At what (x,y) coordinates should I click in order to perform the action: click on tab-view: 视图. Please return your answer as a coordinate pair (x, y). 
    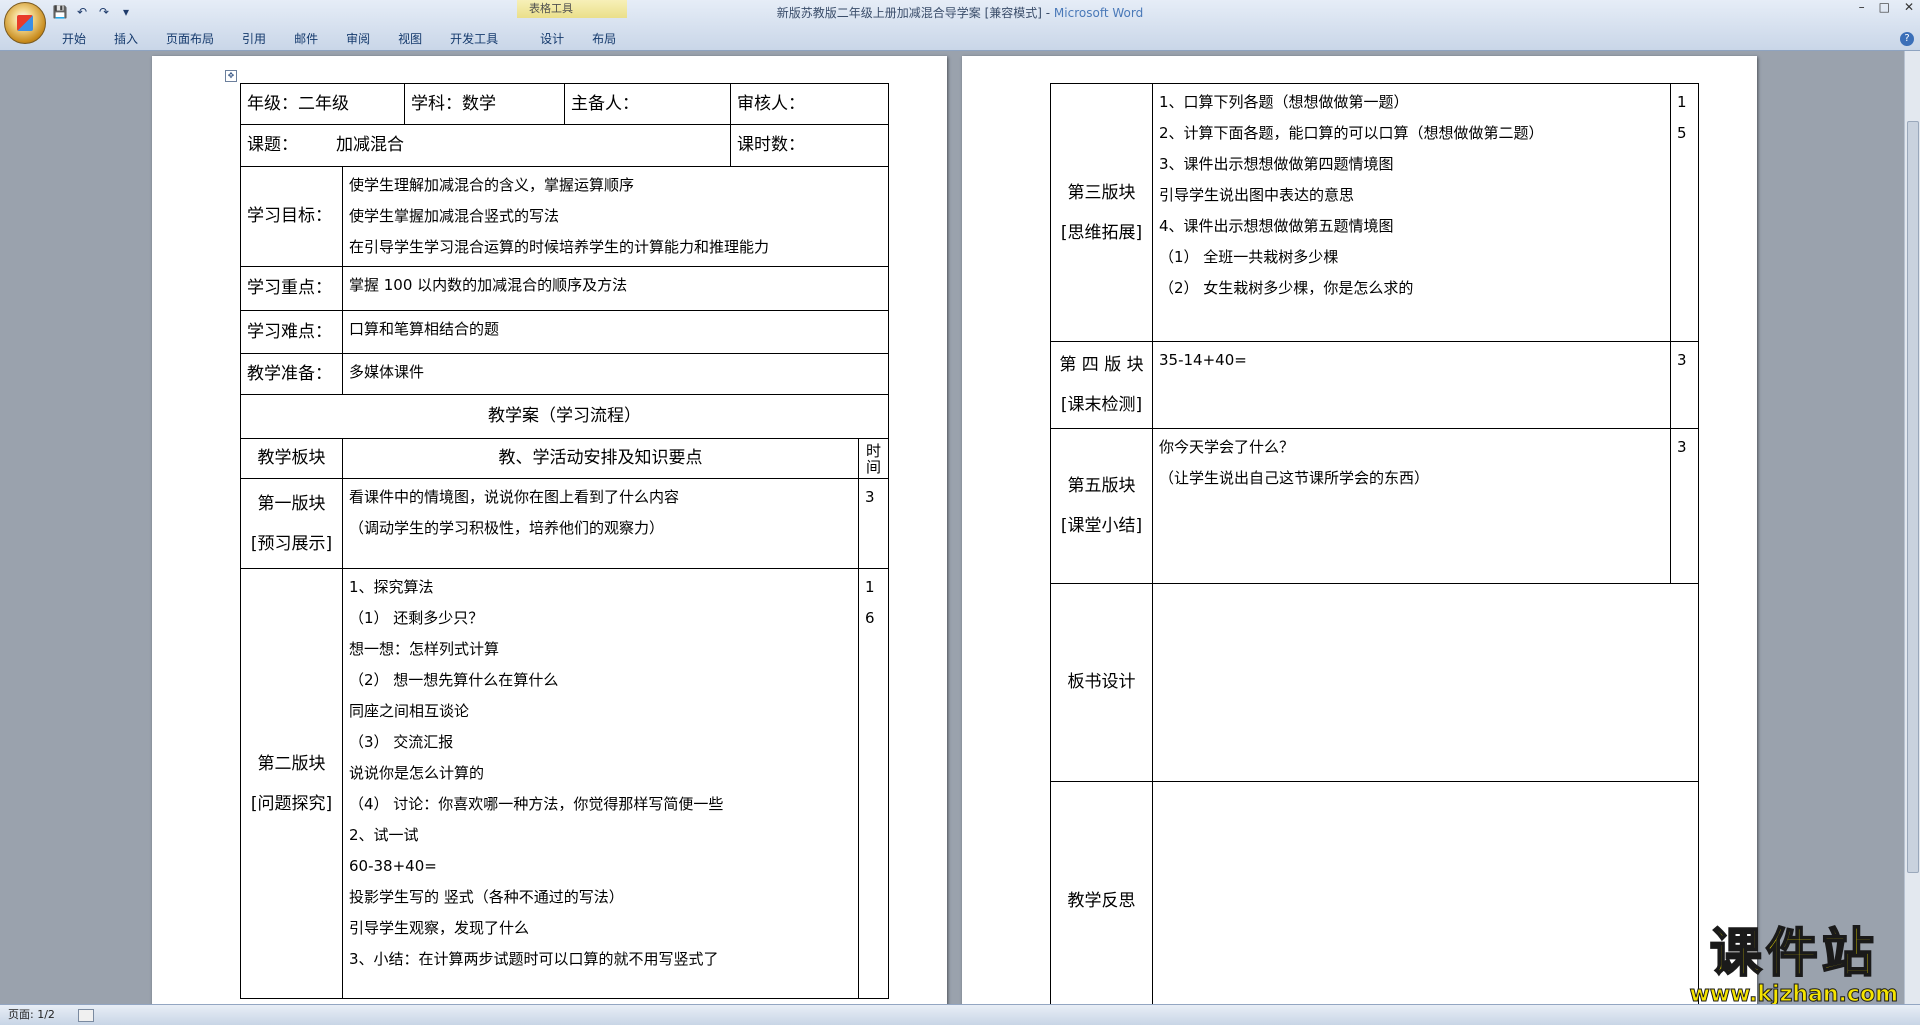
    Looking at the image, I should click on (410, 38).